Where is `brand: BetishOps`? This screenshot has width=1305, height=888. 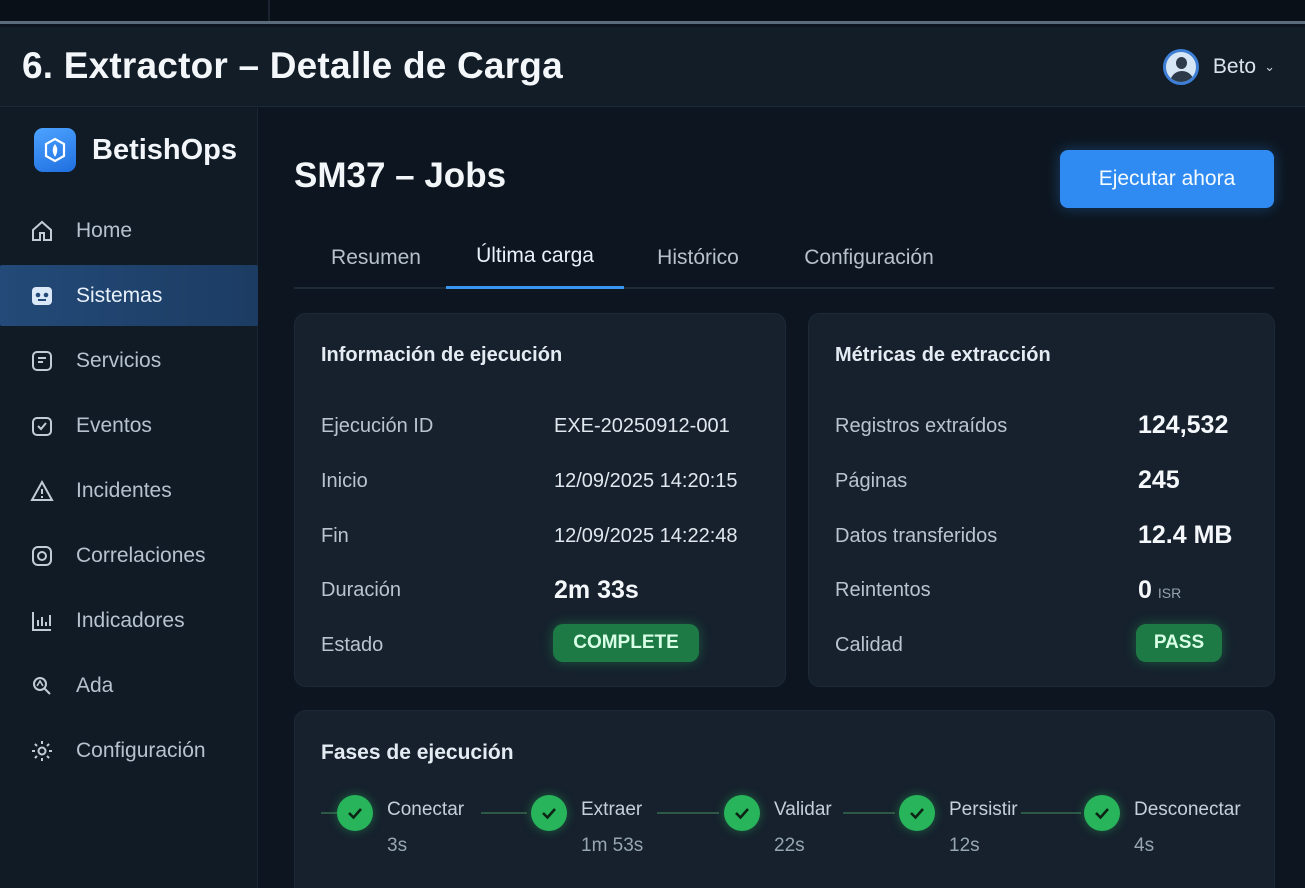
brand: BetishOps is located at coordinates (135, 150).